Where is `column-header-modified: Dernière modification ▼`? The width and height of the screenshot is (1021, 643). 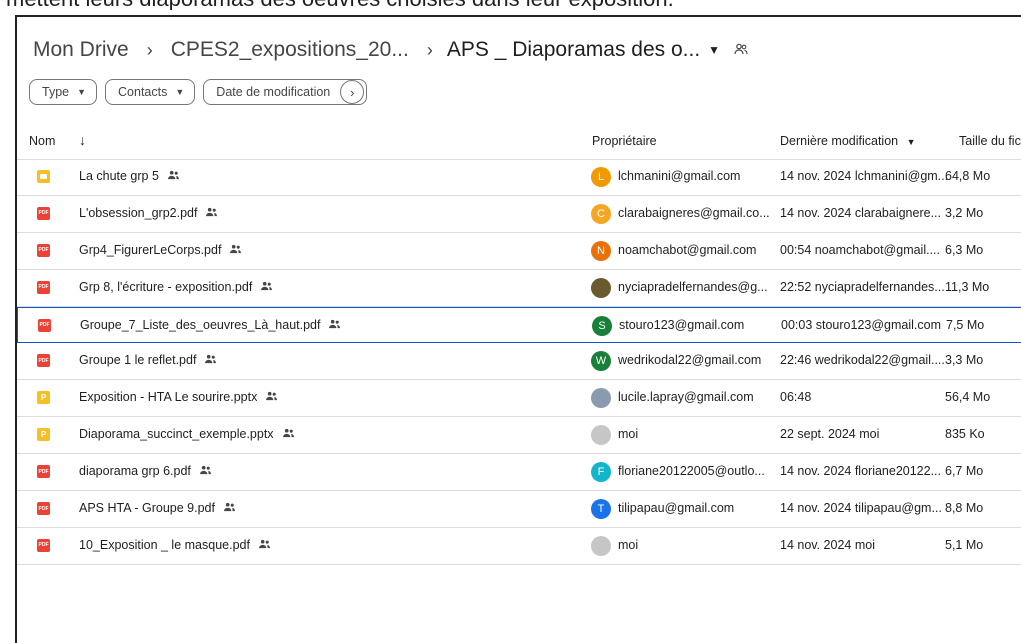 column-header-modified: Dernière modification ▼ is located at coordinates (848, 141).